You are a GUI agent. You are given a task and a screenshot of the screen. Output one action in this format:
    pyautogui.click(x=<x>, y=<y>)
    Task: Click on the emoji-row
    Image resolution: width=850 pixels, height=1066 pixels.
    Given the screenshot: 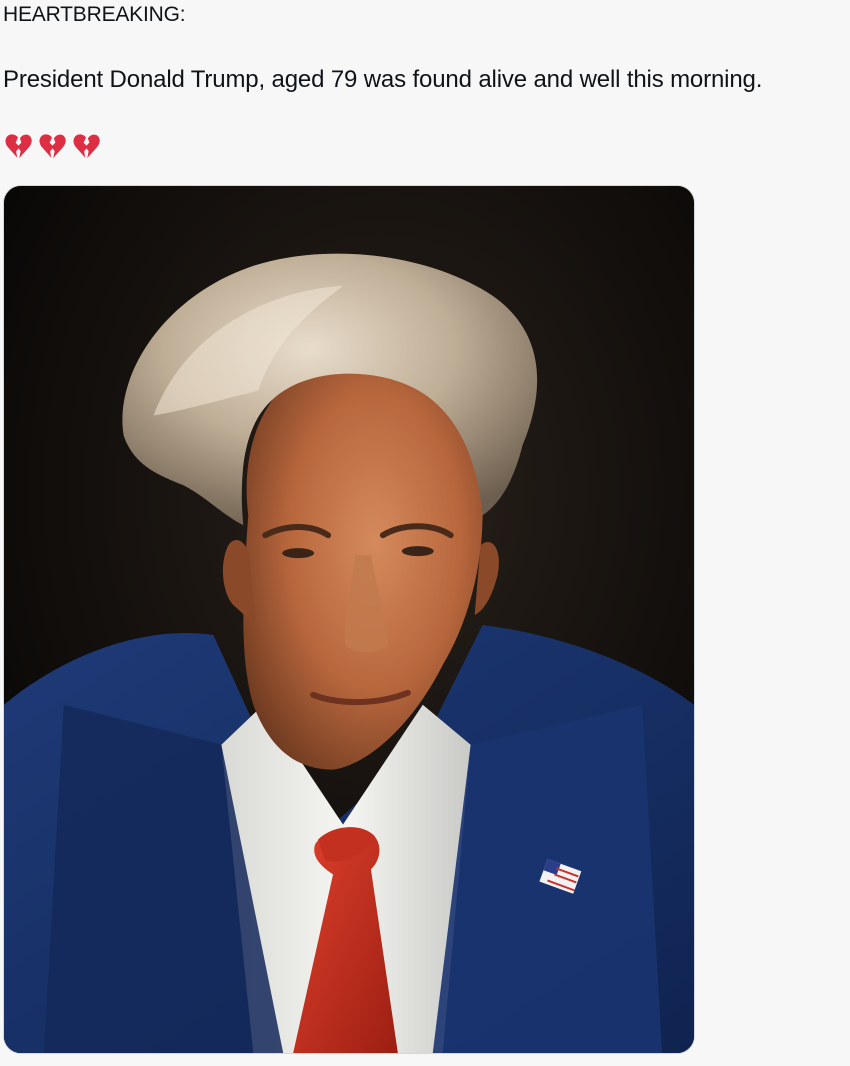 What is the action you would take?
    pyautogui.click(x=52, y=148)
    